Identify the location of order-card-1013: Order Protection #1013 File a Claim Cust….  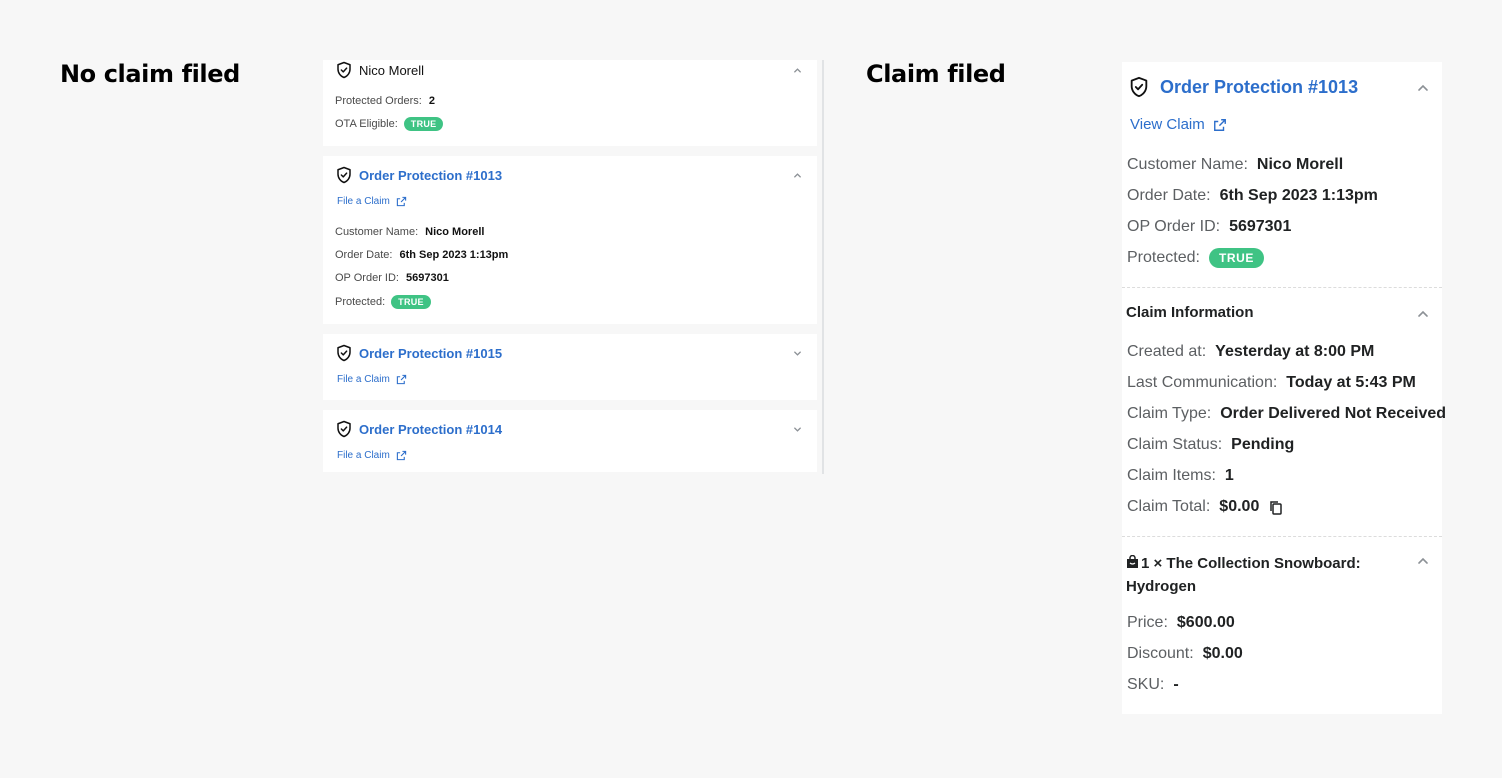
(570, 240).